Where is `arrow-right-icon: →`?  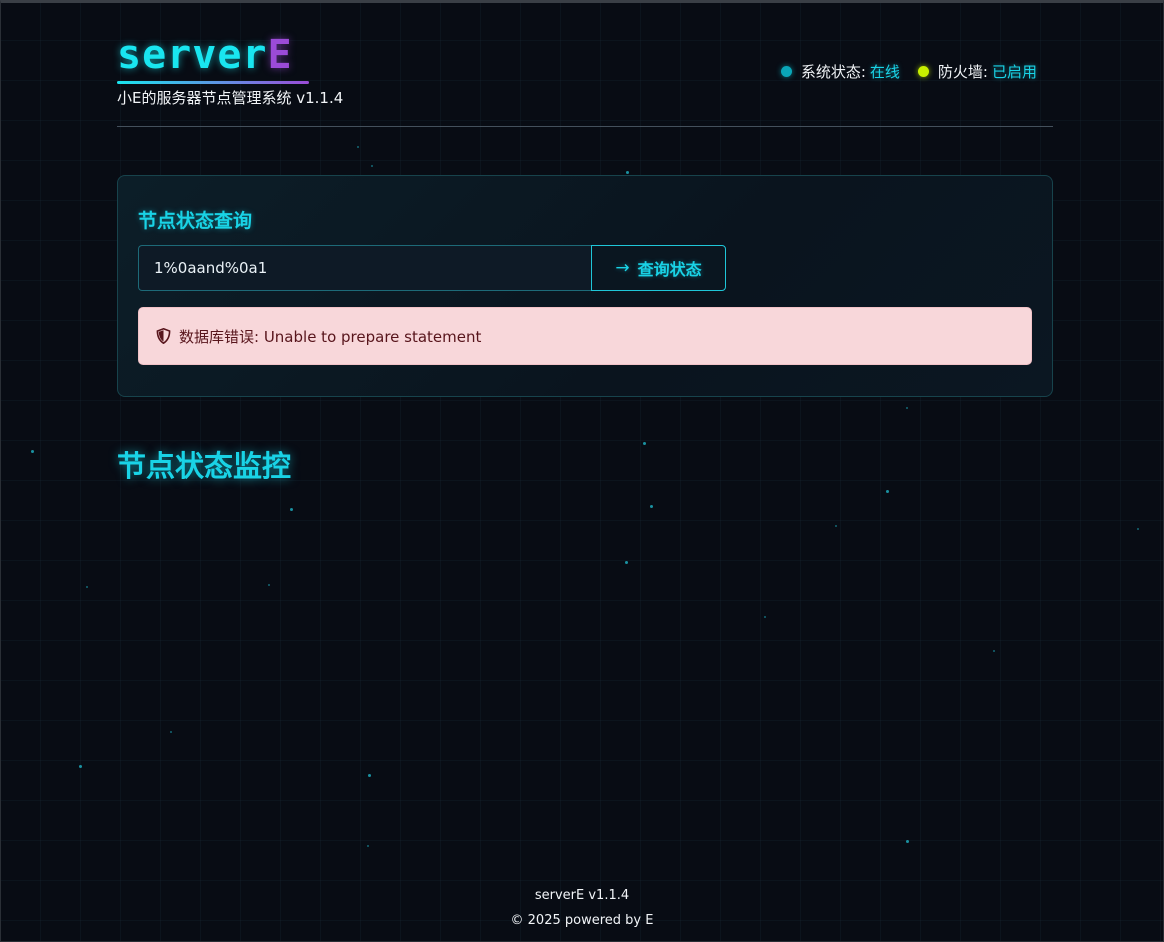 arrow-right-icon: → is located at coordinates (622, 268).